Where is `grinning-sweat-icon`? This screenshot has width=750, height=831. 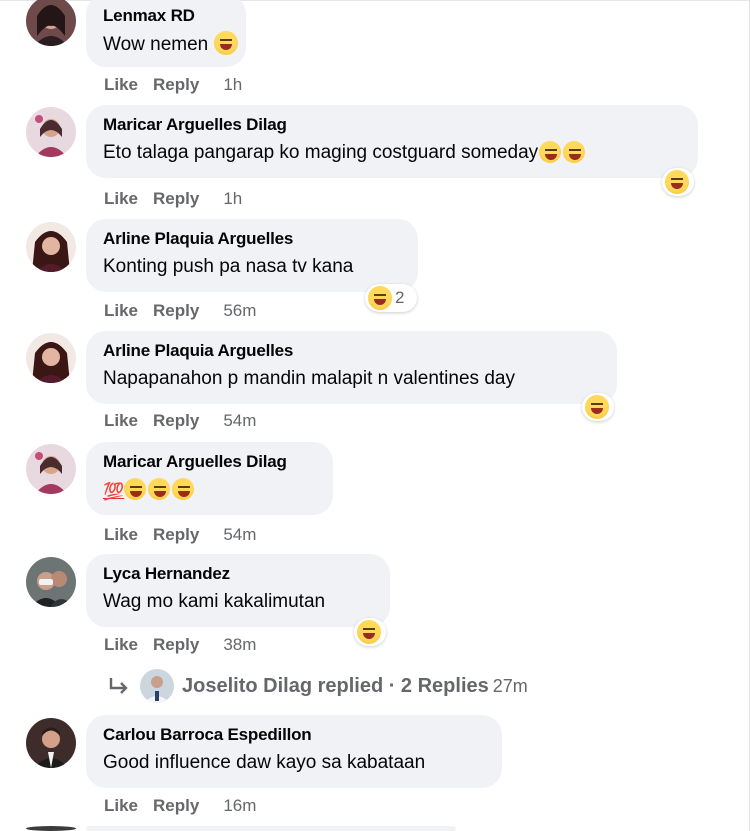 grinning-sweat-icon is located at coordinates (574, 152).